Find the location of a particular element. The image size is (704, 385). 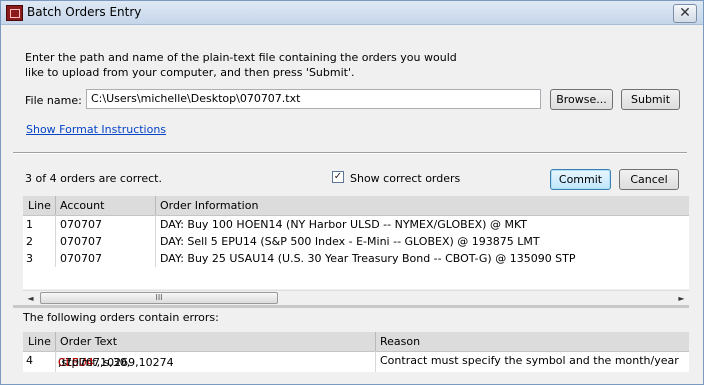

table-header: Line Account Order Information is located at coordinates (356, 206).